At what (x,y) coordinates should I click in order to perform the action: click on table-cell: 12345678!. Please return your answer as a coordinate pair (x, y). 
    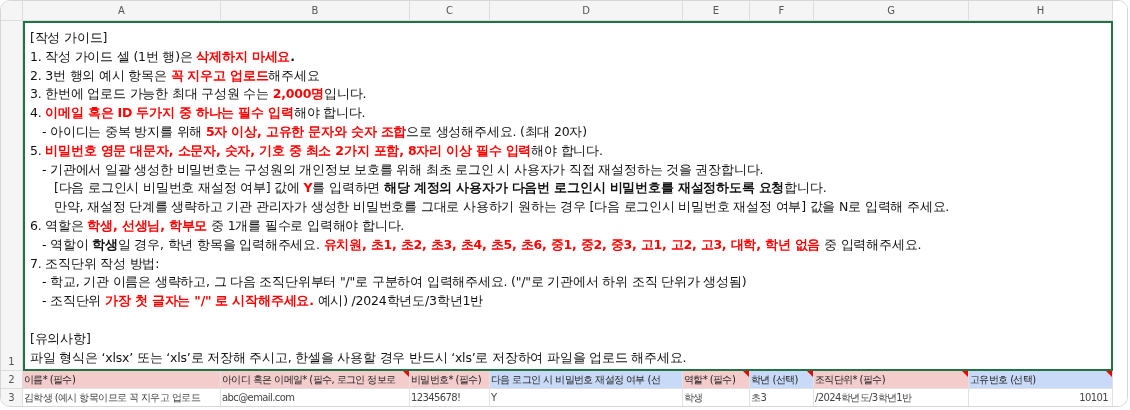
    Looking at the image, I should click on (450, 397).